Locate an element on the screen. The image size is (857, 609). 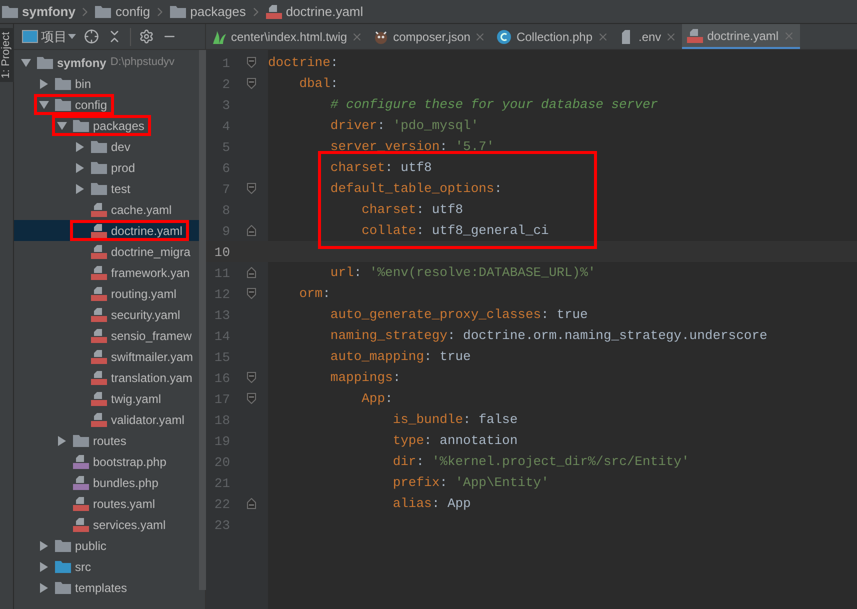
editor-tab: composer.json is located at coordinates (430, 36).